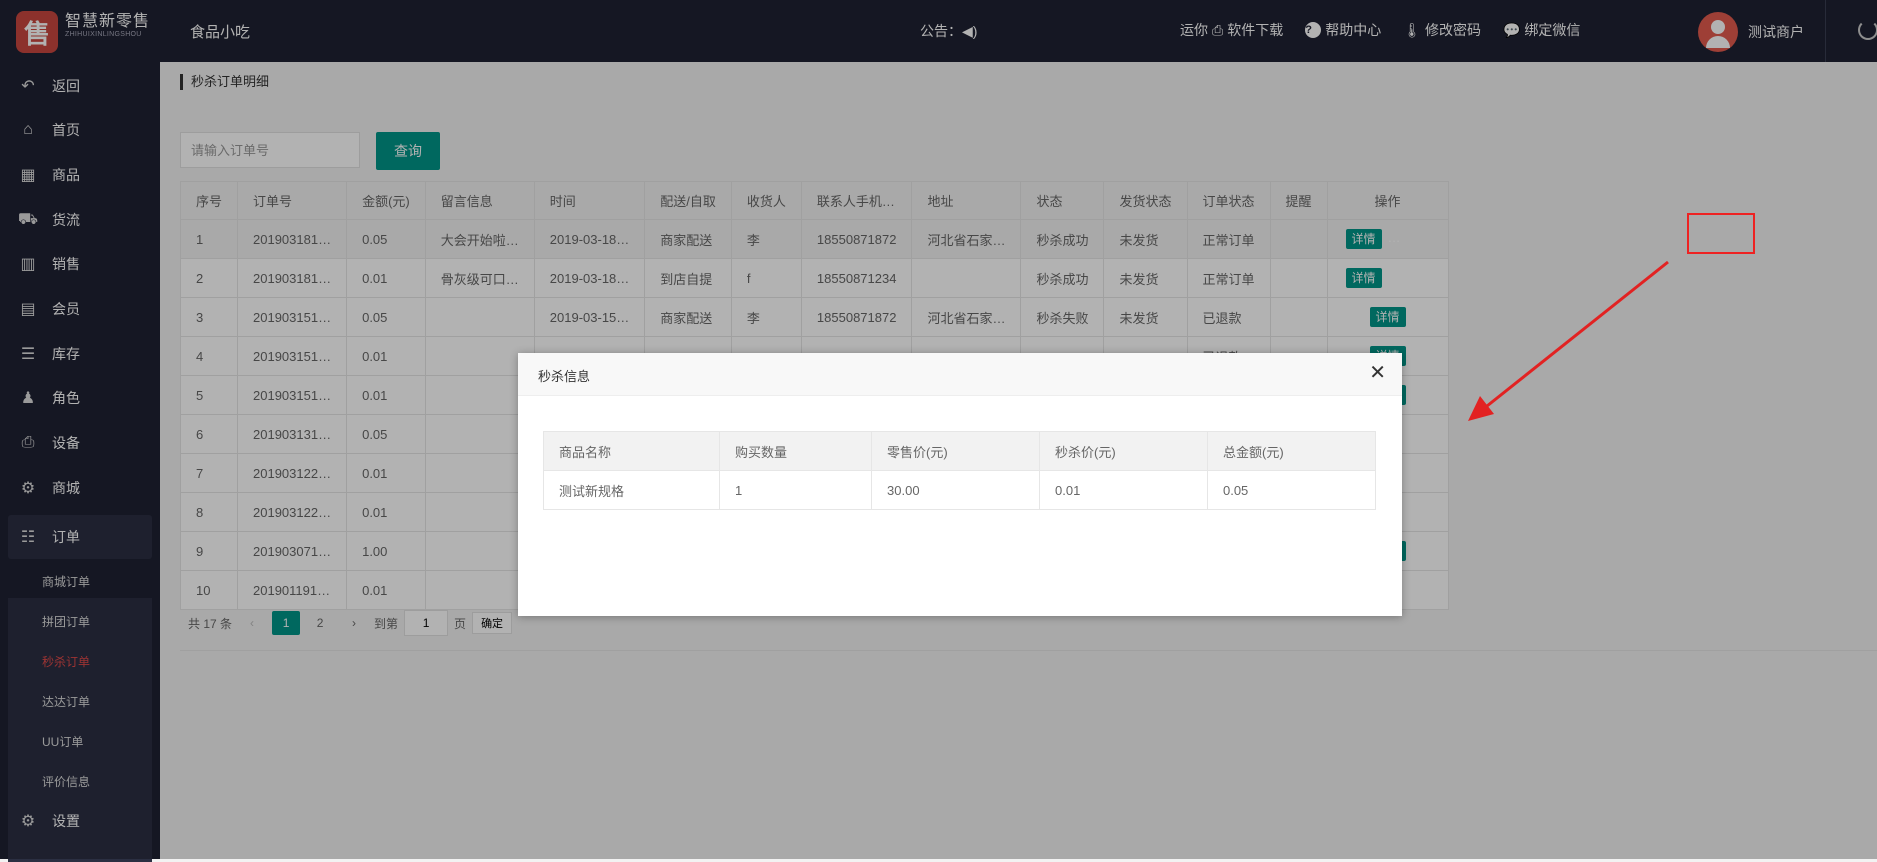 This screenshot has width=1877, height=862. Describe the element at coordinates (564, 376) in the screenshot. I see `modal-title: 秒杀信息` at that location.